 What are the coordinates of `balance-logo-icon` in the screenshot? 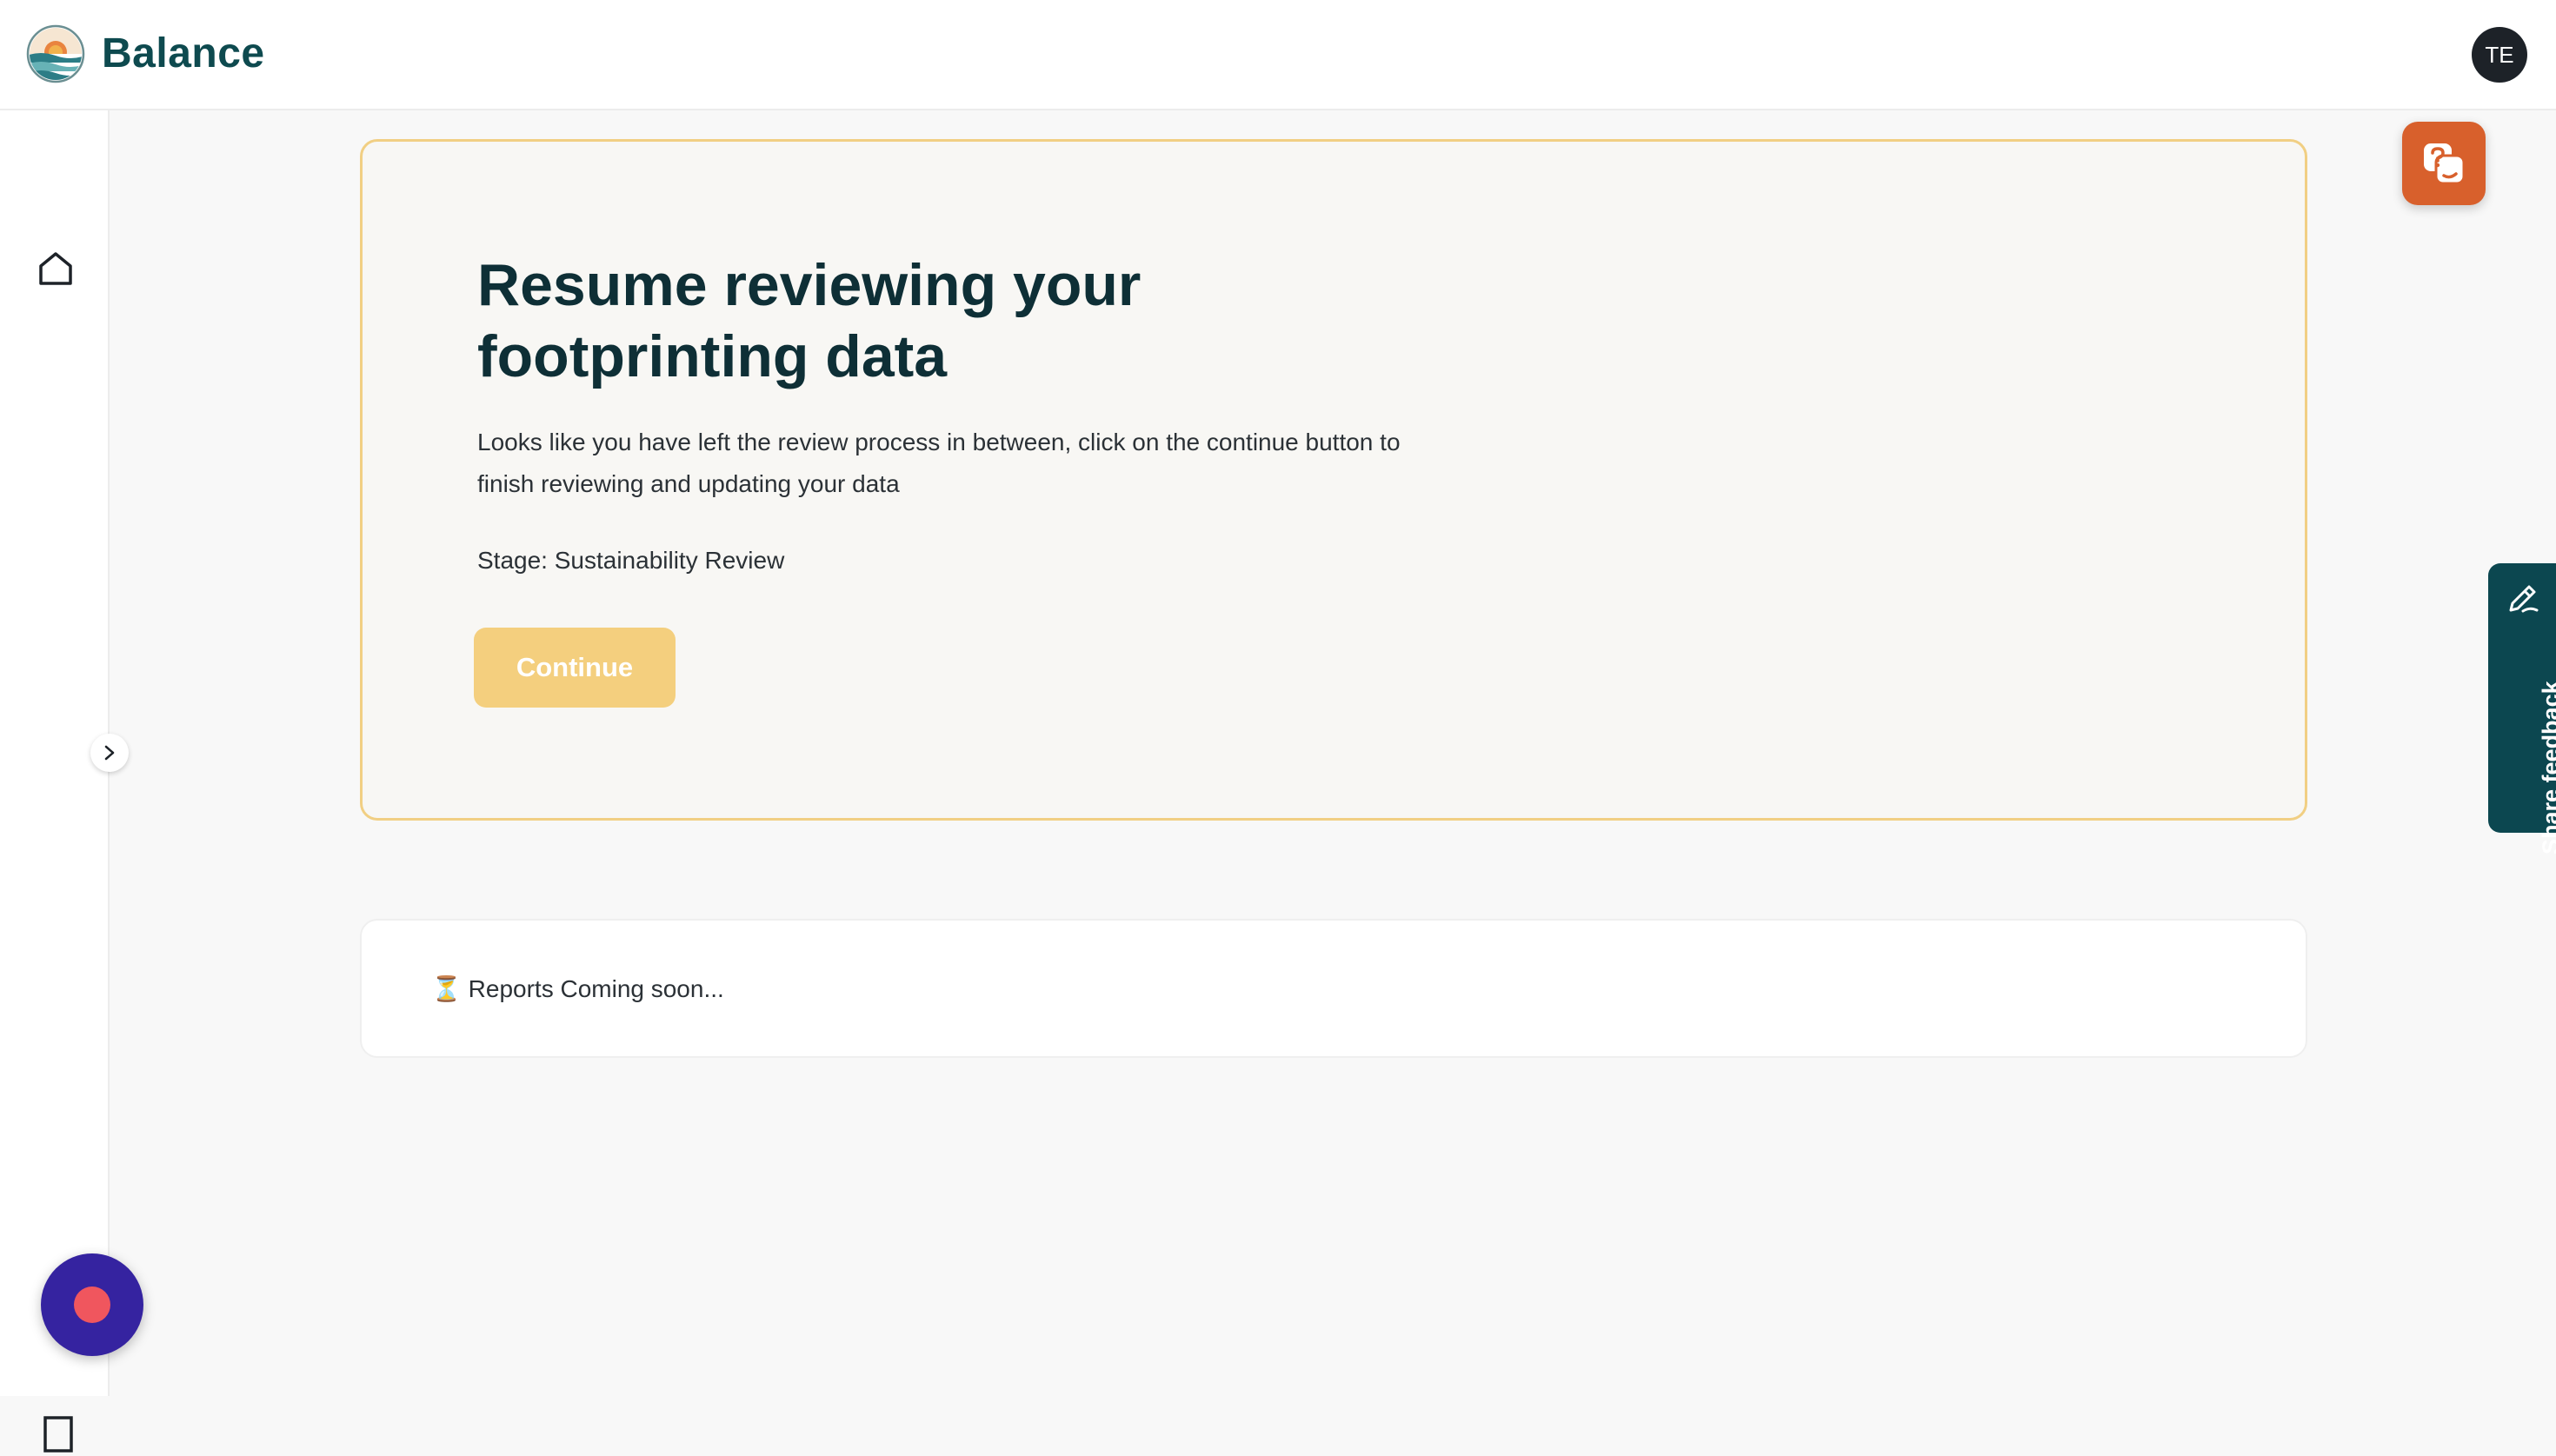 It's located at (55, 53).